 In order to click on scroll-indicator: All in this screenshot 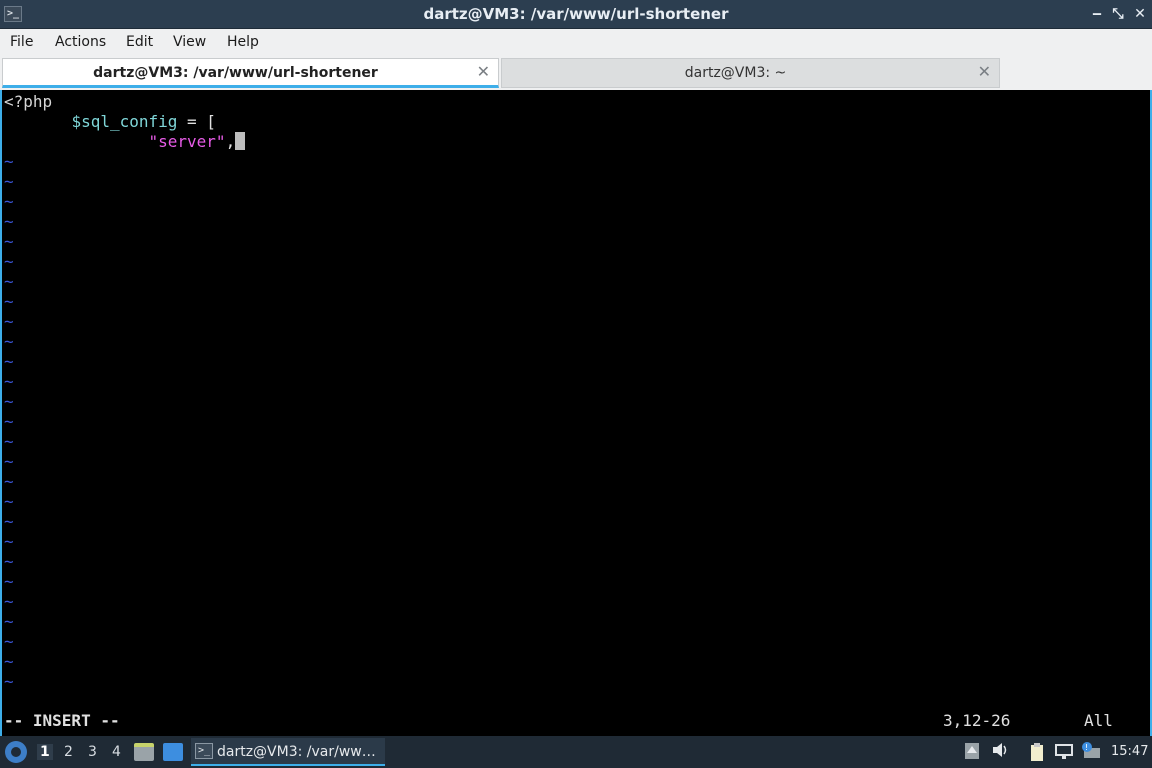, I will do `click(1098, 720)`.